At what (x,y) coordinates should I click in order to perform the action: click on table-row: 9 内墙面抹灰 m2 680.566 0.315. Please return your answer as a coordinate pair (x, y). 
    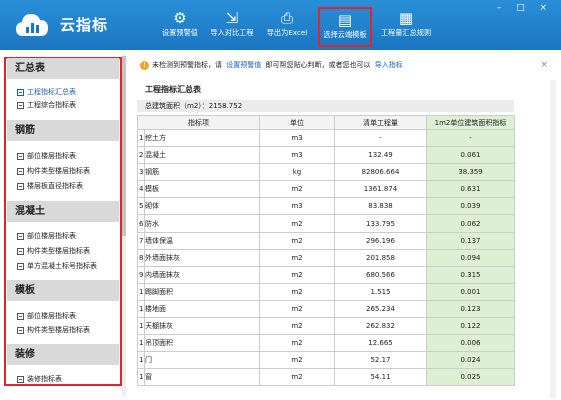
    Looking at the image, I should click on (326, 274).